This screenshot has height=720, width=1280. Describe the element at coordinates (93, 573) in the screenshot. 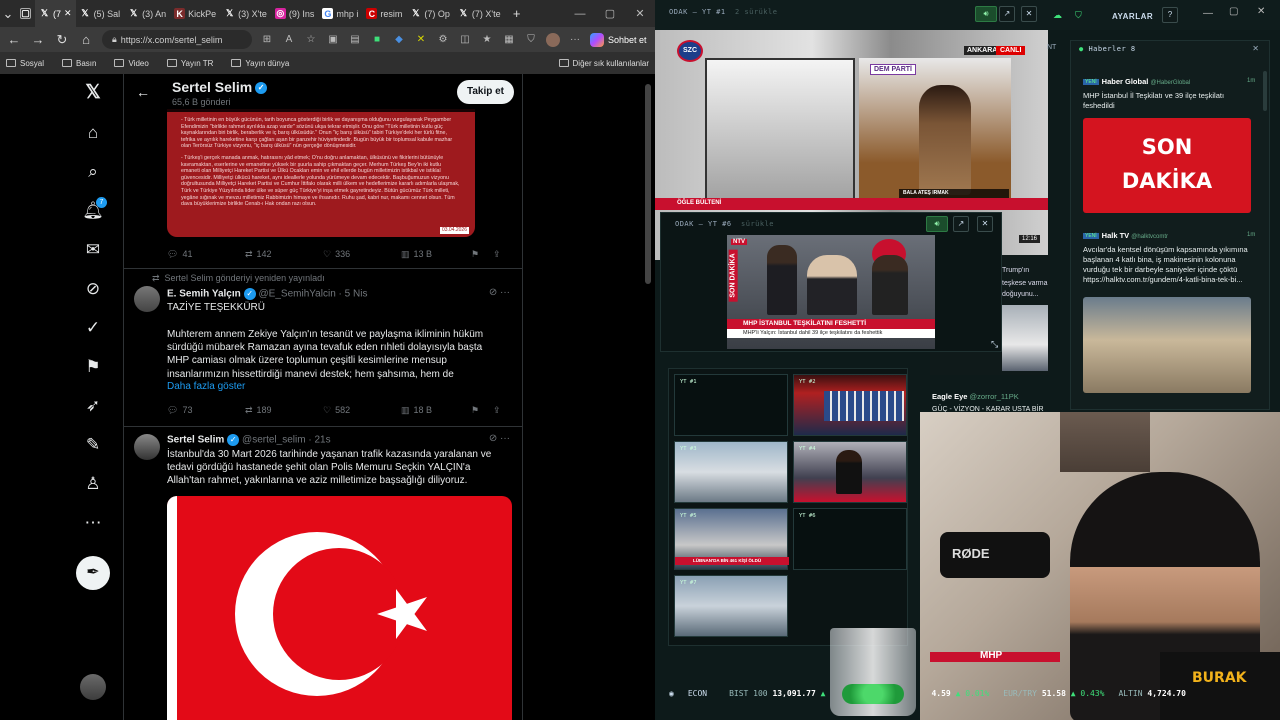

I see `post-button: ✒` at that location.